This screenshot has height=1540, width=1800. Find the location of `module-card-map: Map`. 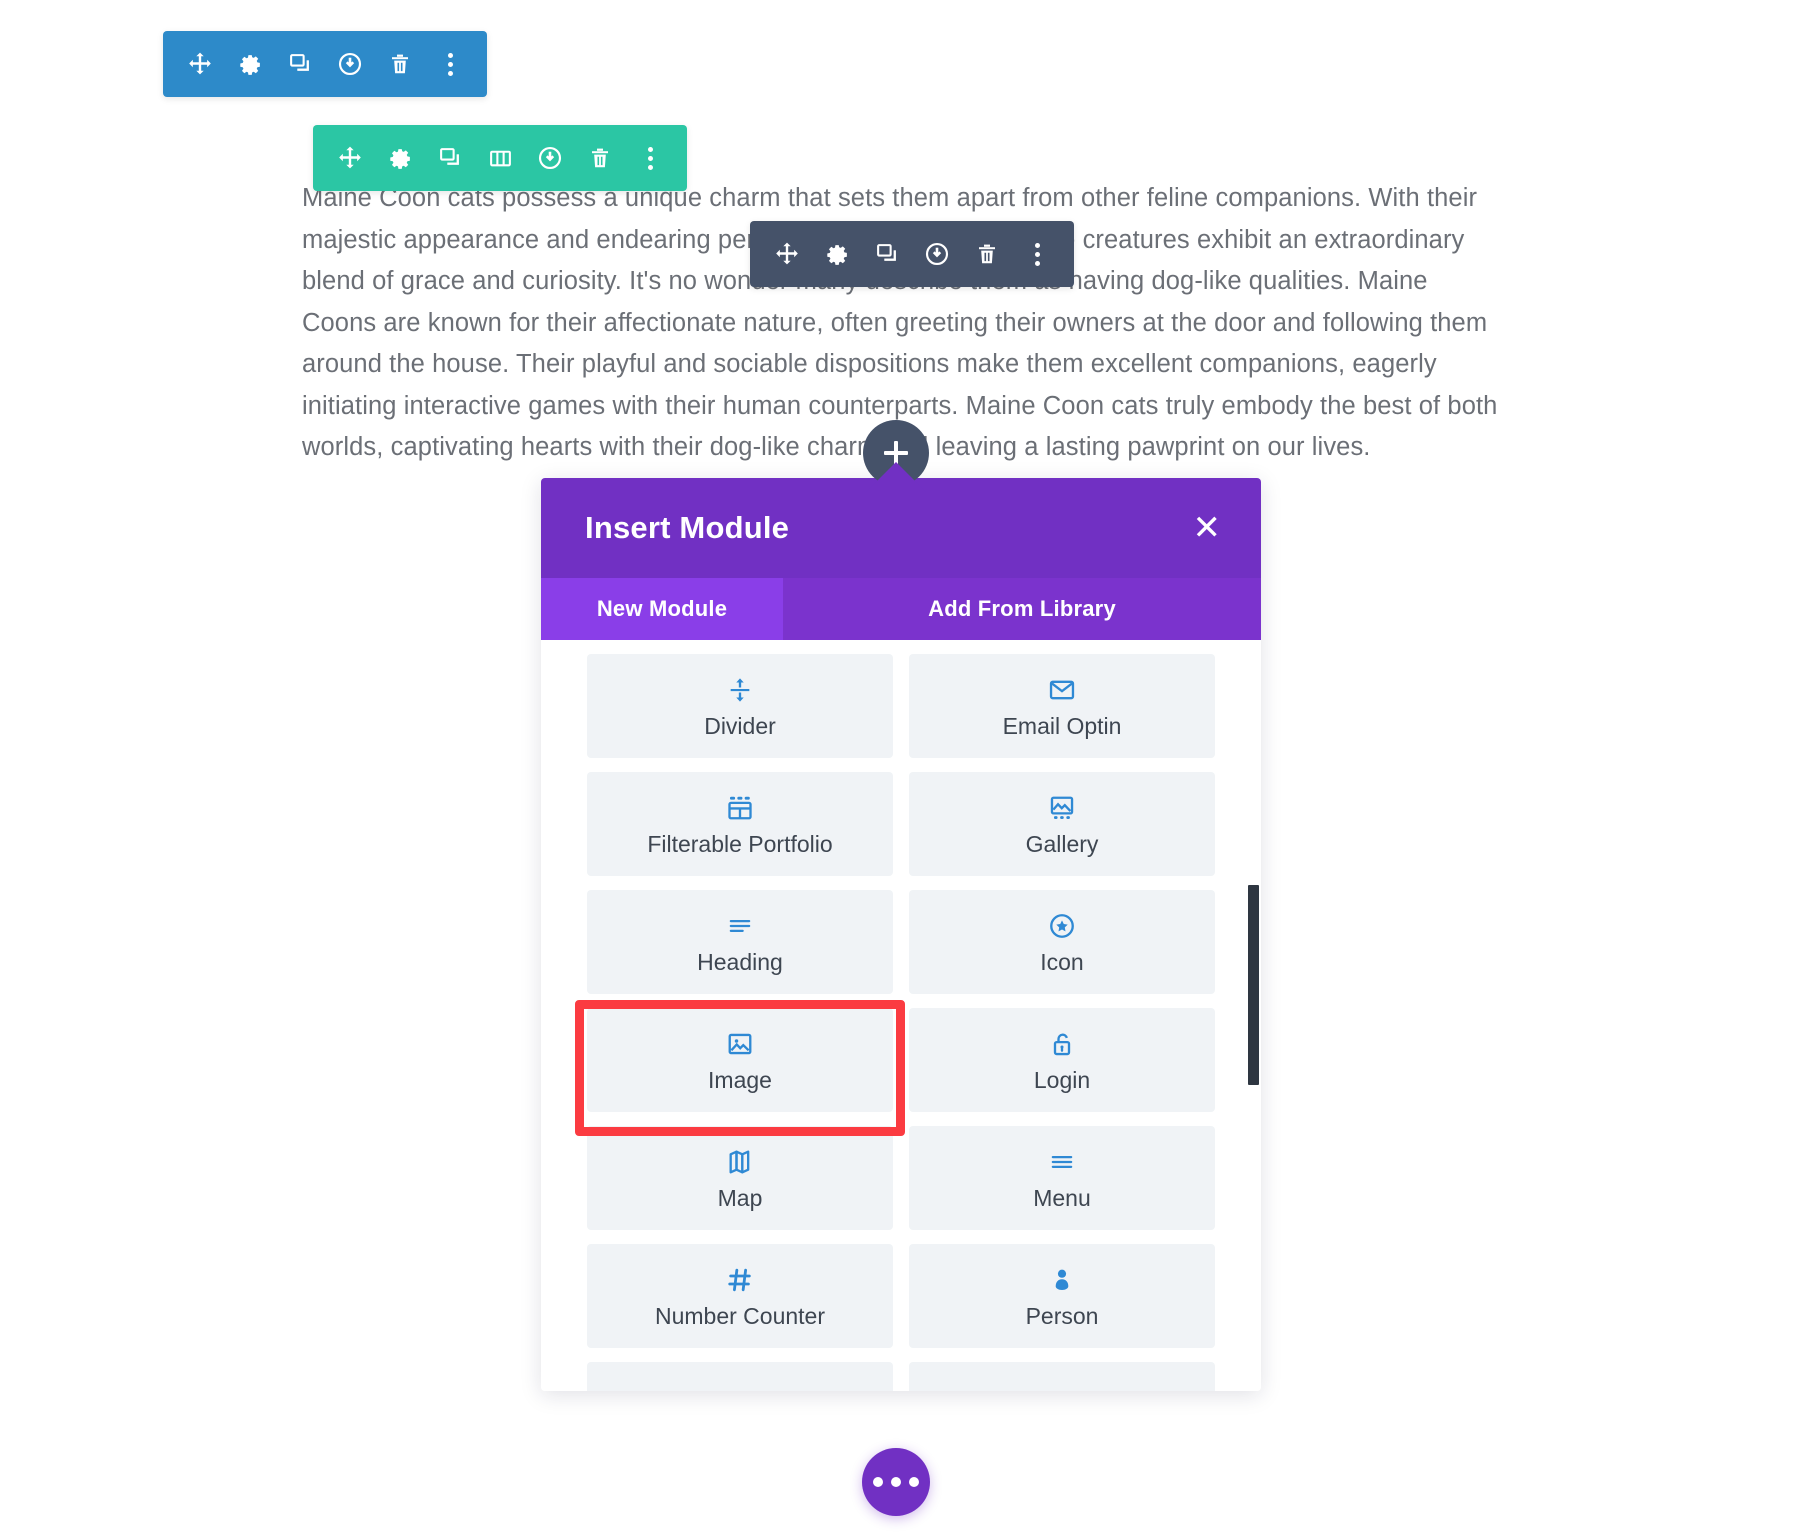

module-card-map: Map is located at coordinates (740, 1178).